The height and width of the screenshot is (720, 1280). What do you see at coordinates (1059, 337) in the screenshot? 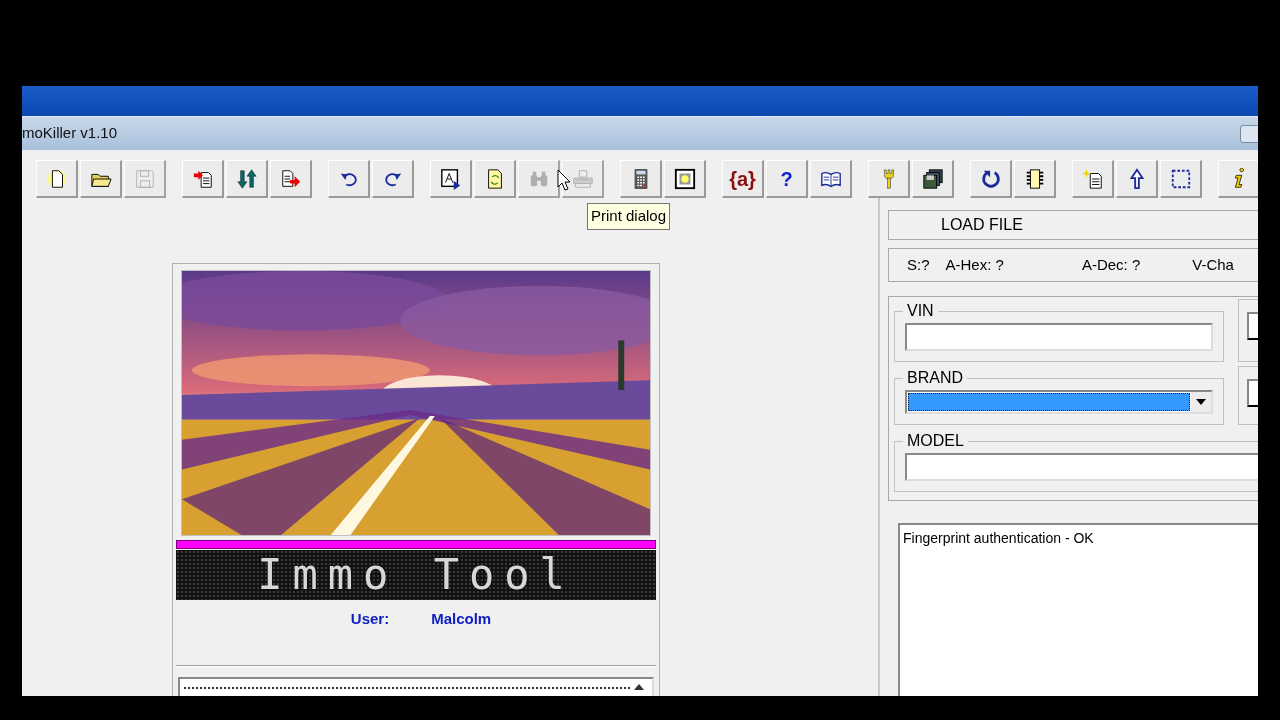
I see `vin-input` at bounding box center [1059, 337].